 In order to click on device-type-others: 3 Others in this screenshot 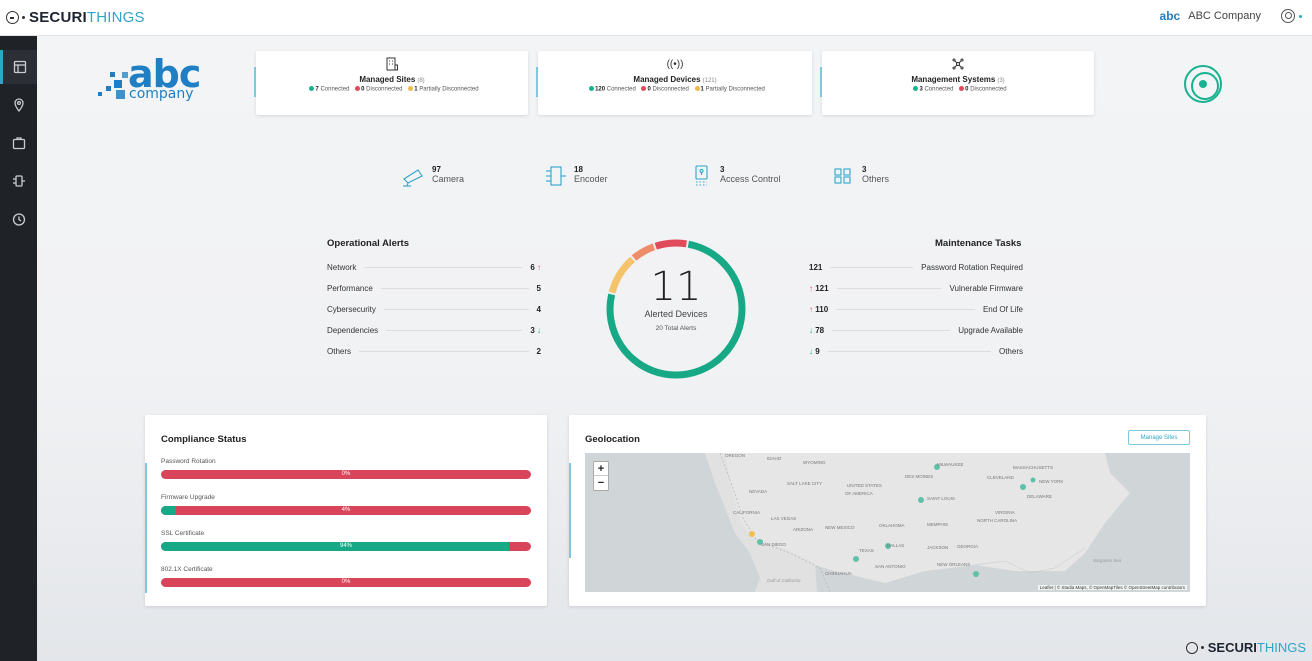, I will do `click(860, 176)`.